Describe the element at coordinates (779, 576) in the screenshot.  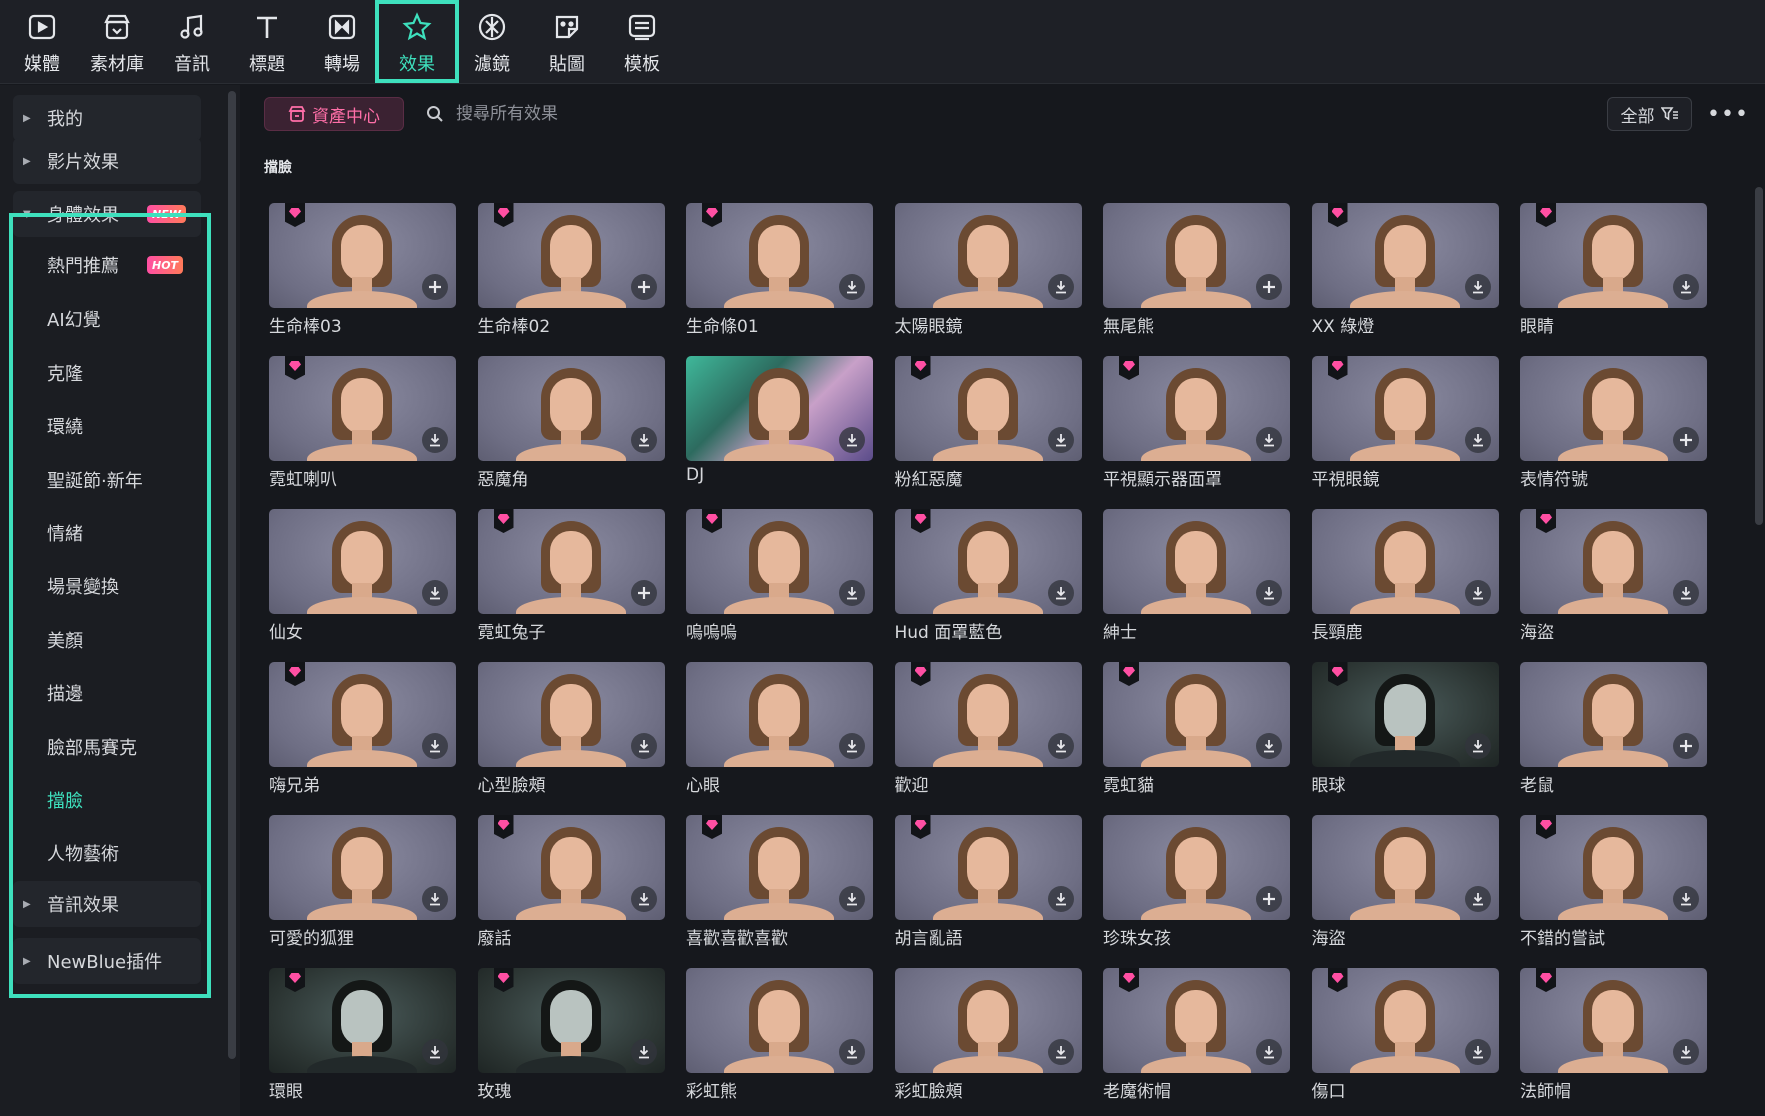
I see `effect-card: 嗚嗚嗚` at that location.